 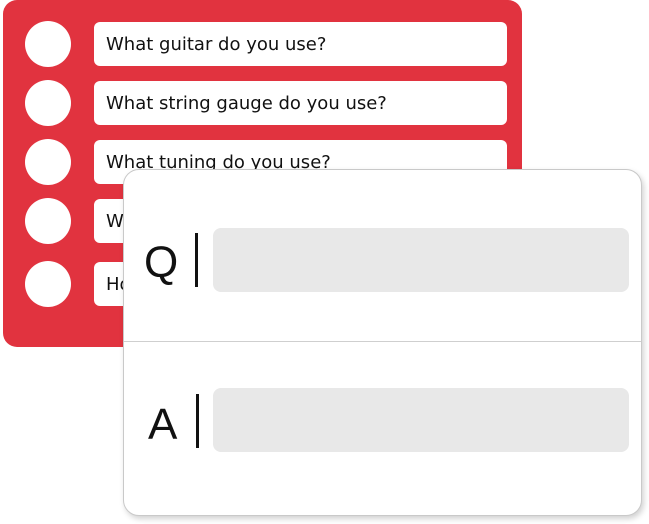 What do you see at coordinates (421, 260) in the screenshot?
I see `question-input` at bounding box center [421, 260].